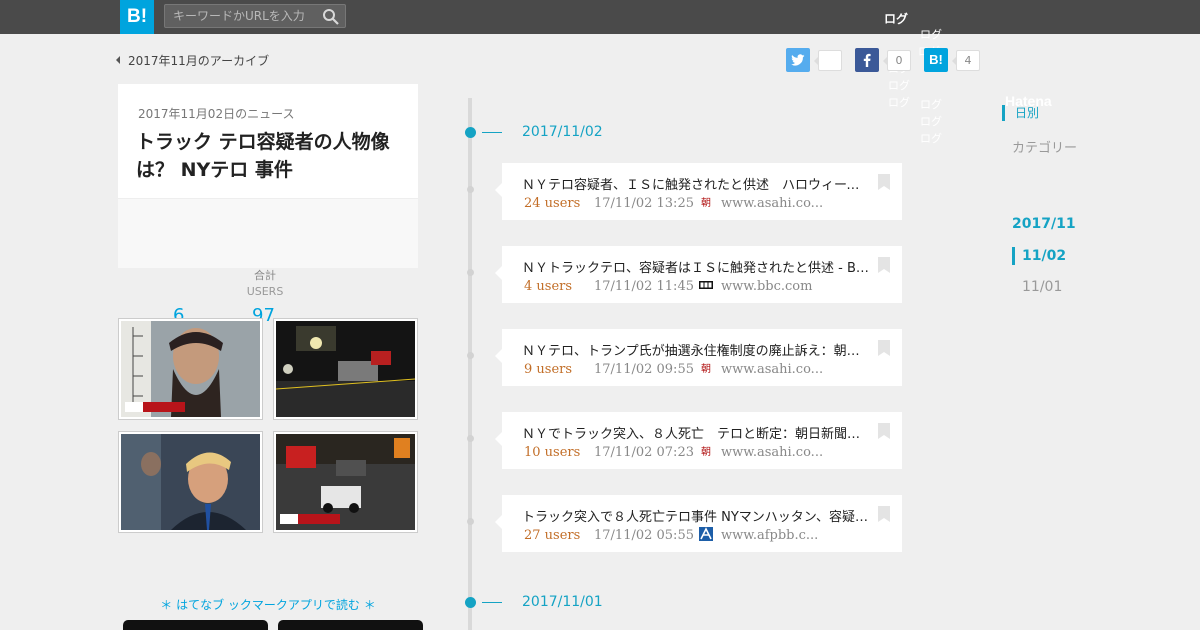 The image size is (1200, 630). I want to click on crime-scene-photo, so click(345, 369).